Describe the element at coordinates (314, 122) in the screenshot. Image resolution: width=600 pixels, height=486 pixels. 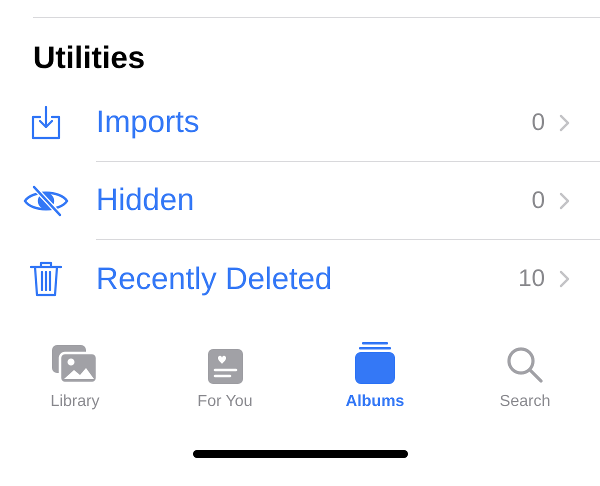
I see `album-row-label: Imports` at that location.